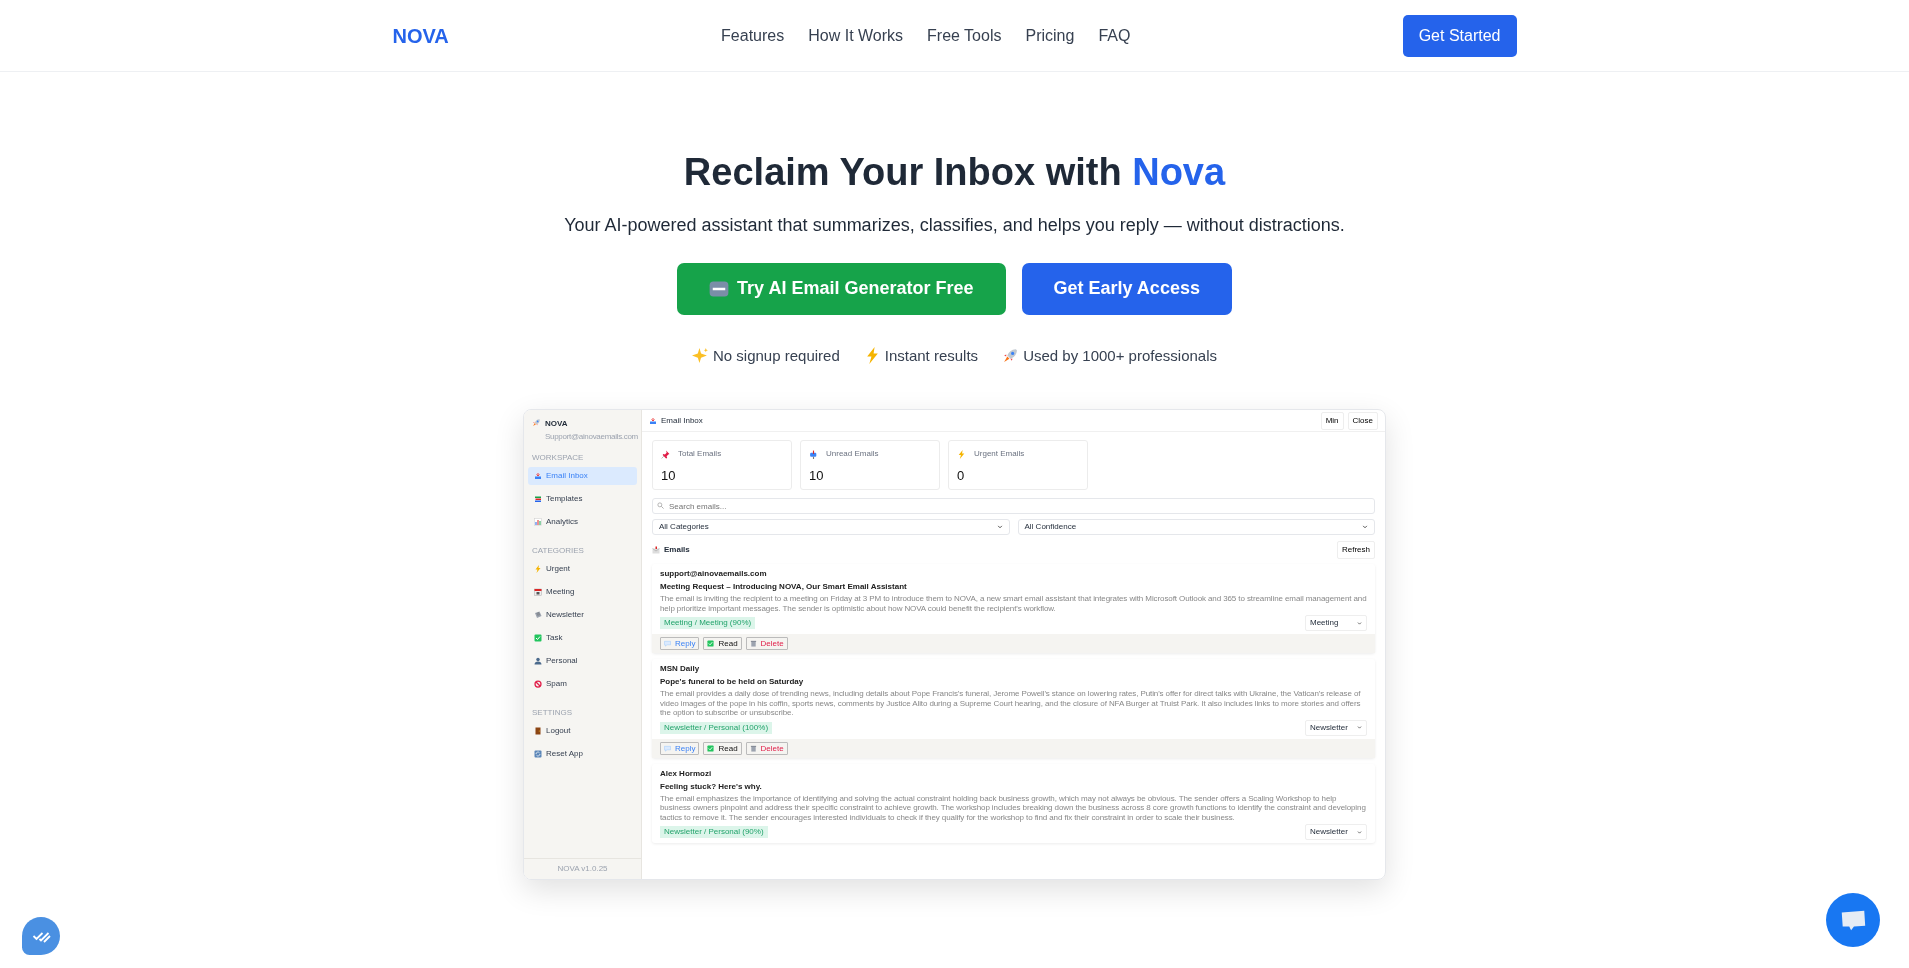  What do you see at coordinates (1011, 703) in the screenshot?
I see `email-summary: The email provides a daily dose of trending news, including details about Pope Francis's funeral, Jerome Powell's stance on lowering rates, Putin's offer for direct talks with Ukraine, the Vatican's release of video images of the pope in his coffin, sports news, comments by Justice Alito during a Supreme Court hearing, and the closure of NFA Burger at Truist Park. It also includes links to more stories and offers the option to subscribe or unsubscribe.` at bounding box center [1011, 703].